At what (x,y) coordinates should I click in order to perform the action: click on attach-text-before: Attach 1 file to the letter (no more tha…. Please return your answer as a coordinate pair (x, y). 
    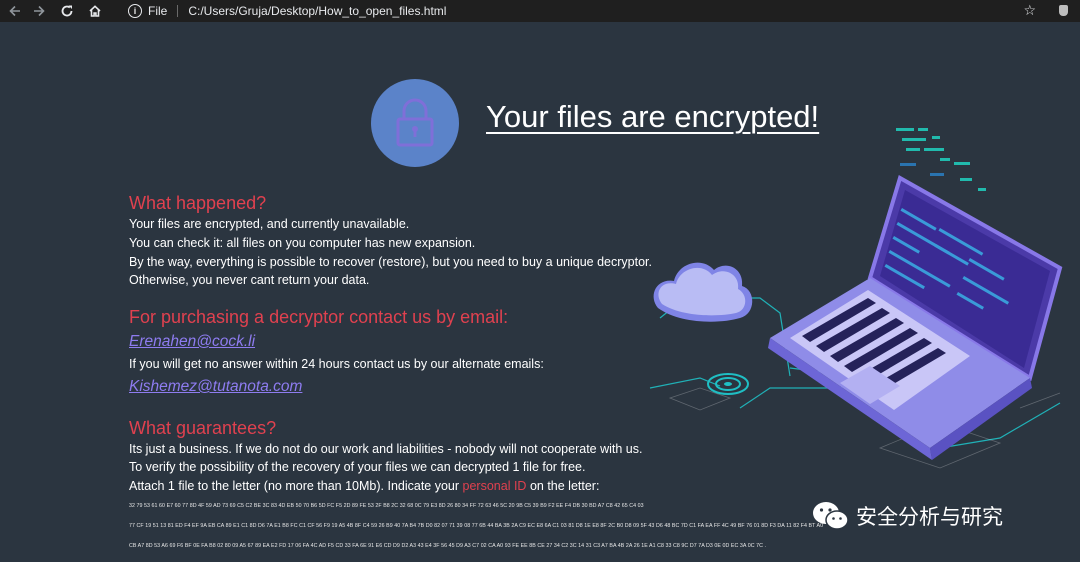
    Looking at the image, I should click on (294, 486).